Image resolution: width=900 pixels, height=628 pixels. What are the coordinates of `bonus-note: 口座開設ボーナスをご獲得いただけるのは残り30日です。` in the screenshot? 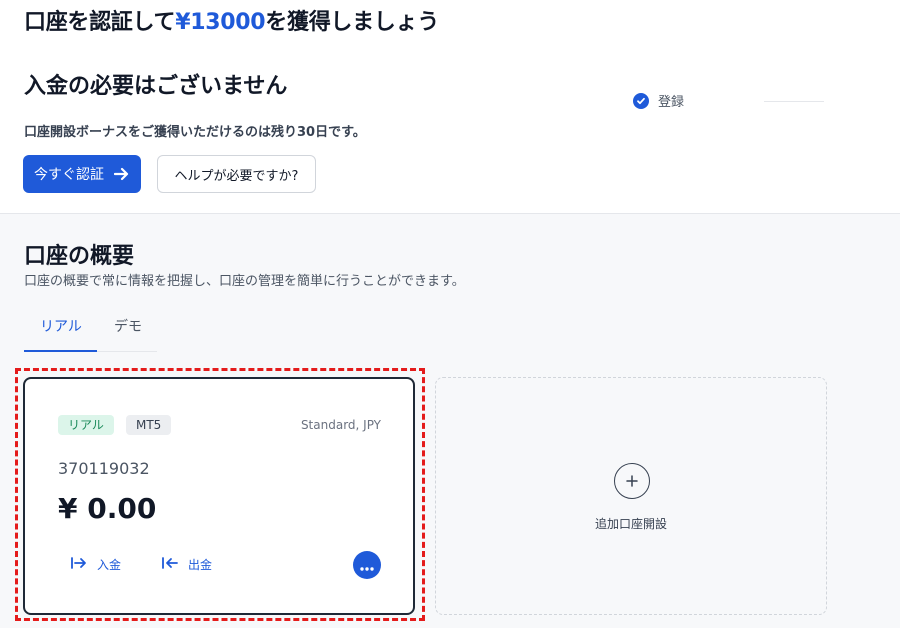 It's located at (195, 132).